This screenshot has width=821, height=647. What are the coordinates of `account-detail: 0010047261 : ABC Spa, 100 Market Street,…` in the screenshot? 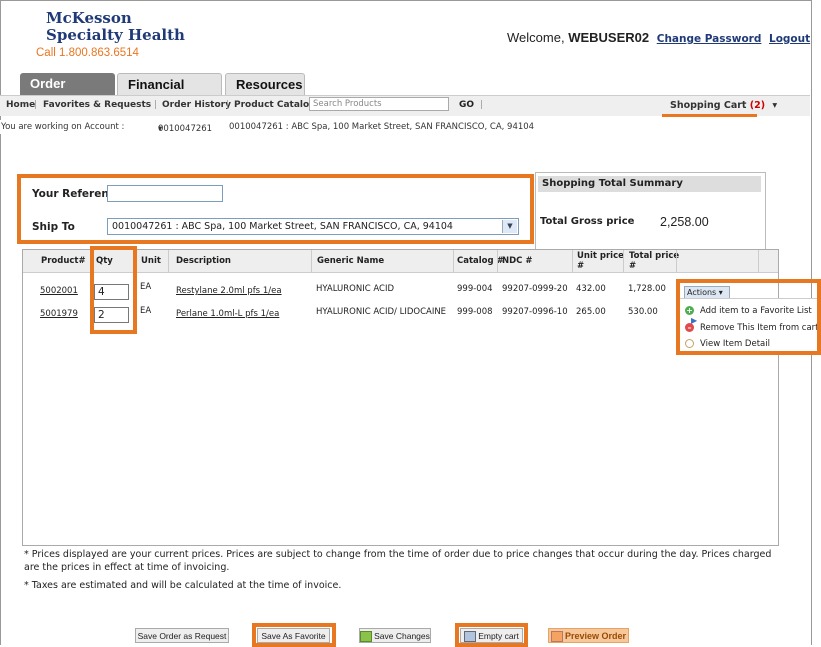 It's located at (382, 127).